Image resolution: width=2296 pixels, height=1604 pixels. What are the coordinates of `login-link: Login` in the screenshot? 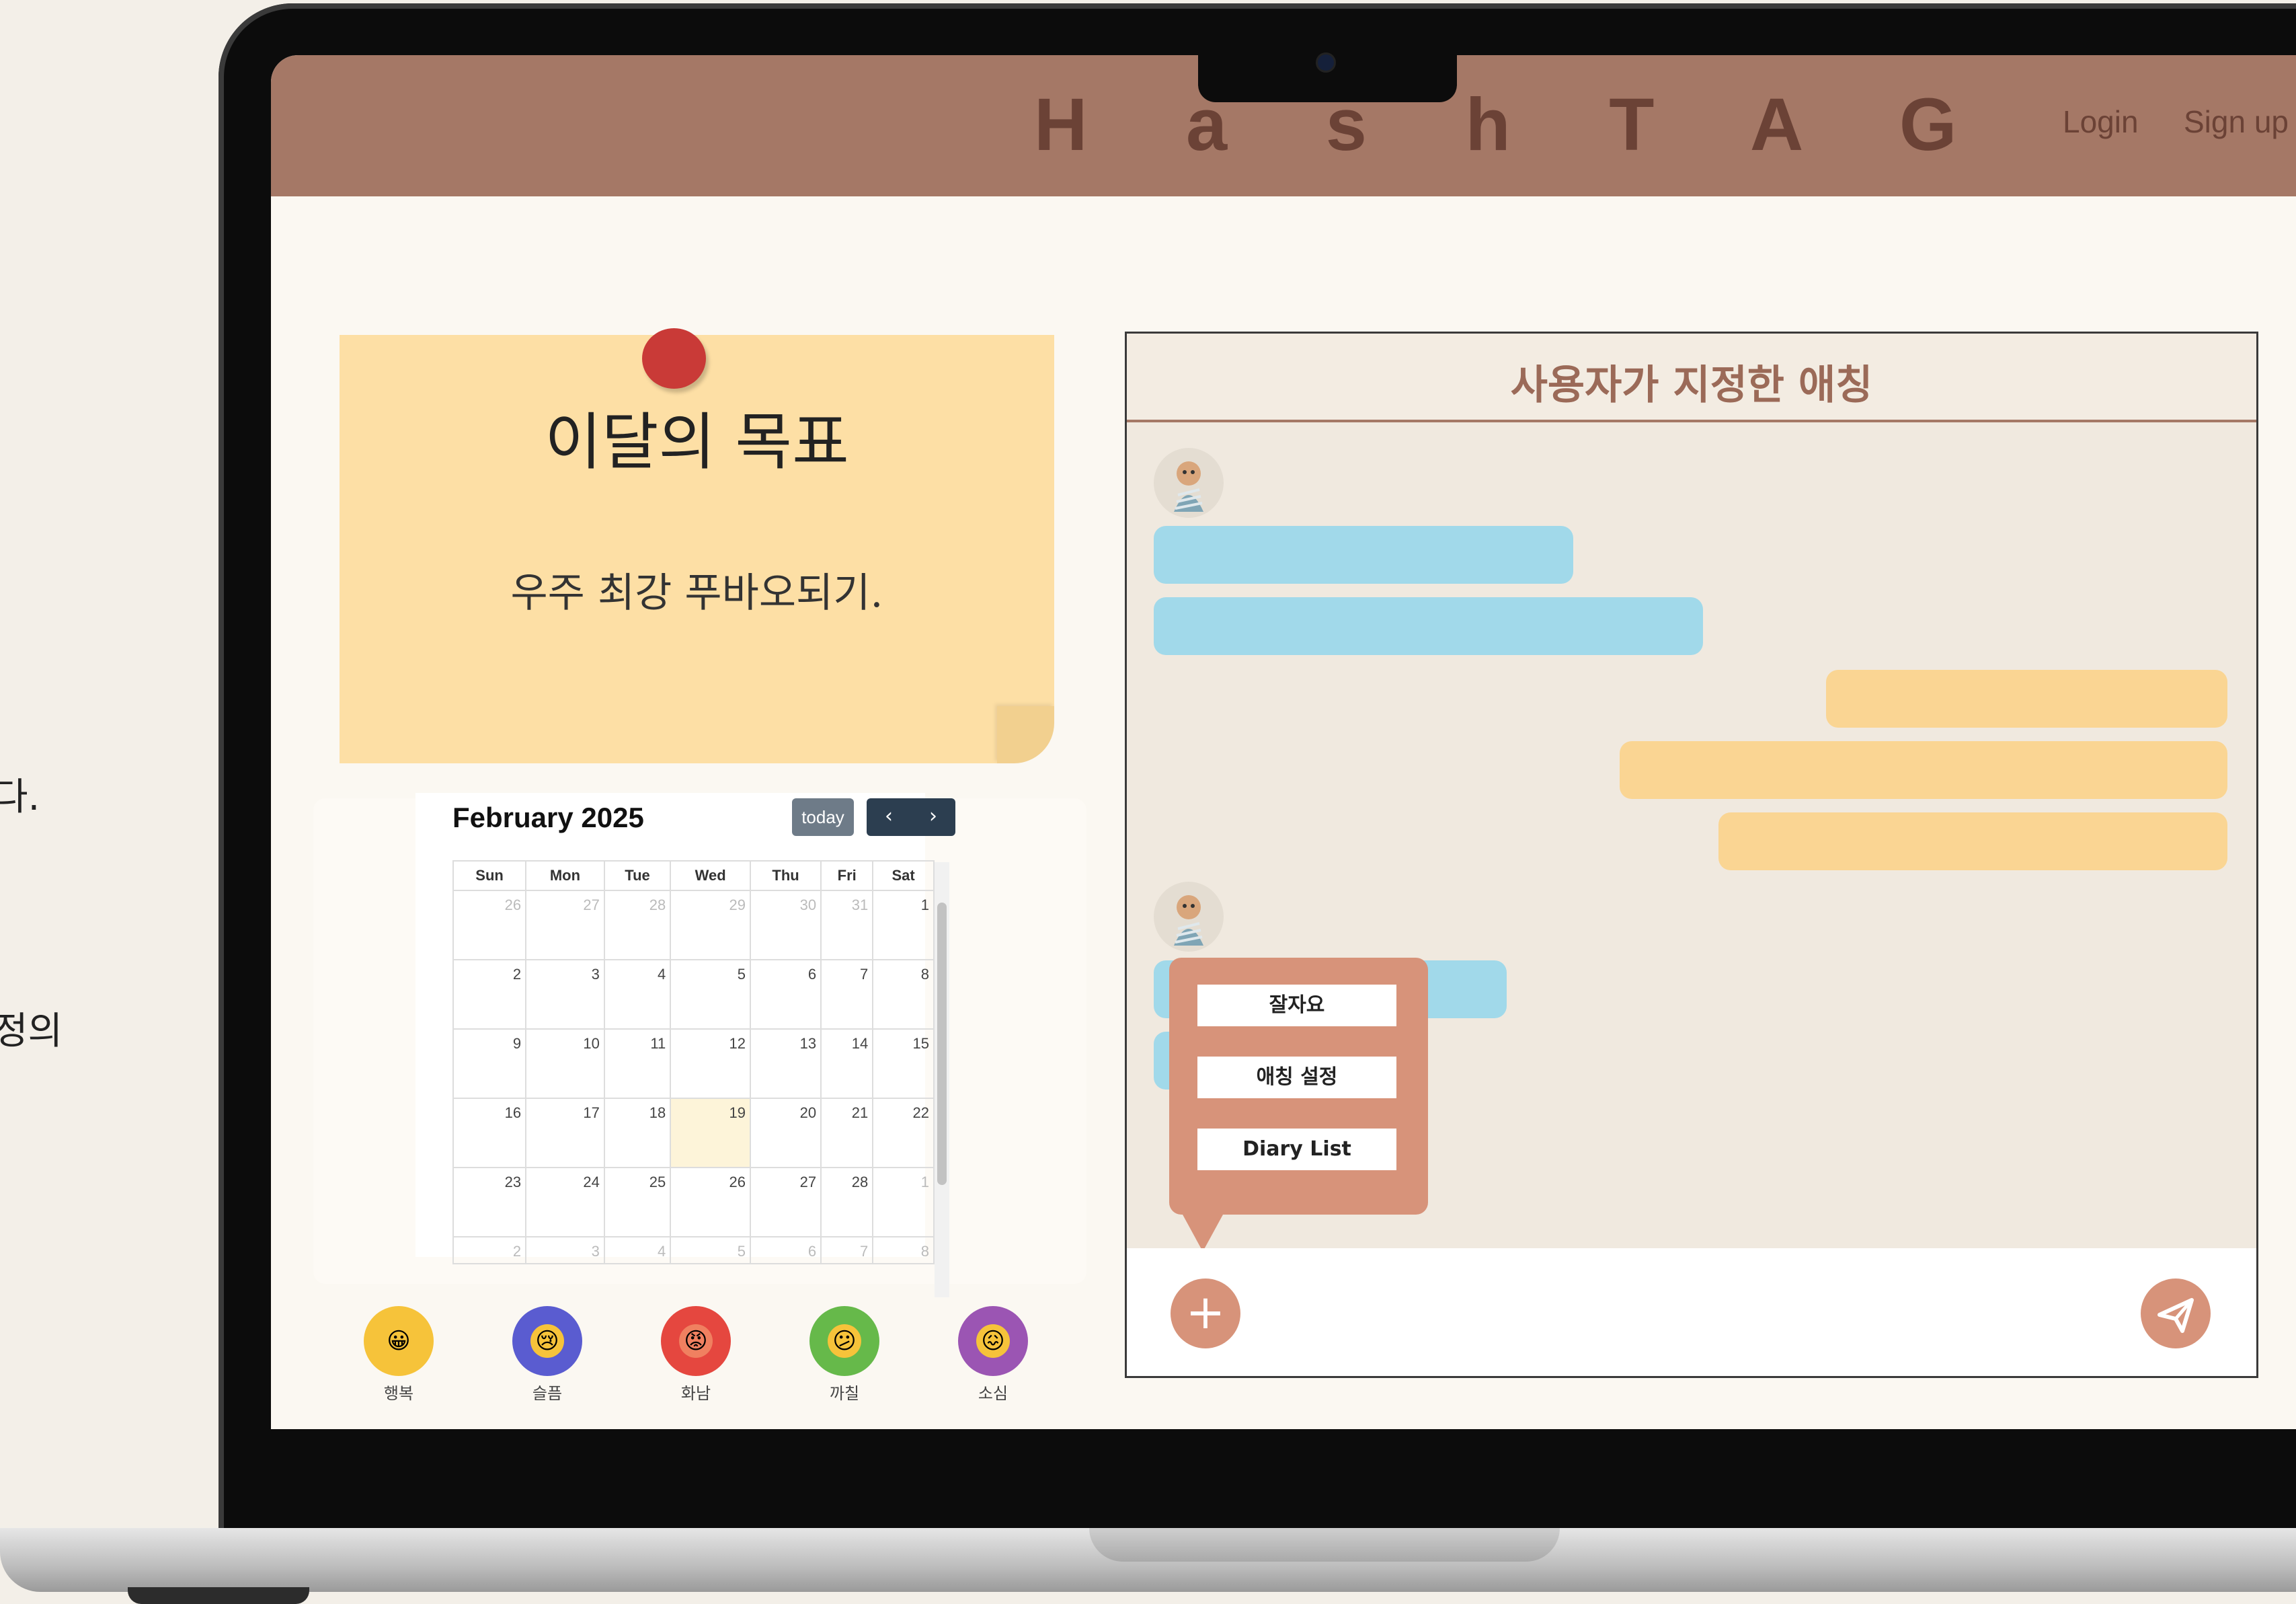 It's located at (2101, 122).